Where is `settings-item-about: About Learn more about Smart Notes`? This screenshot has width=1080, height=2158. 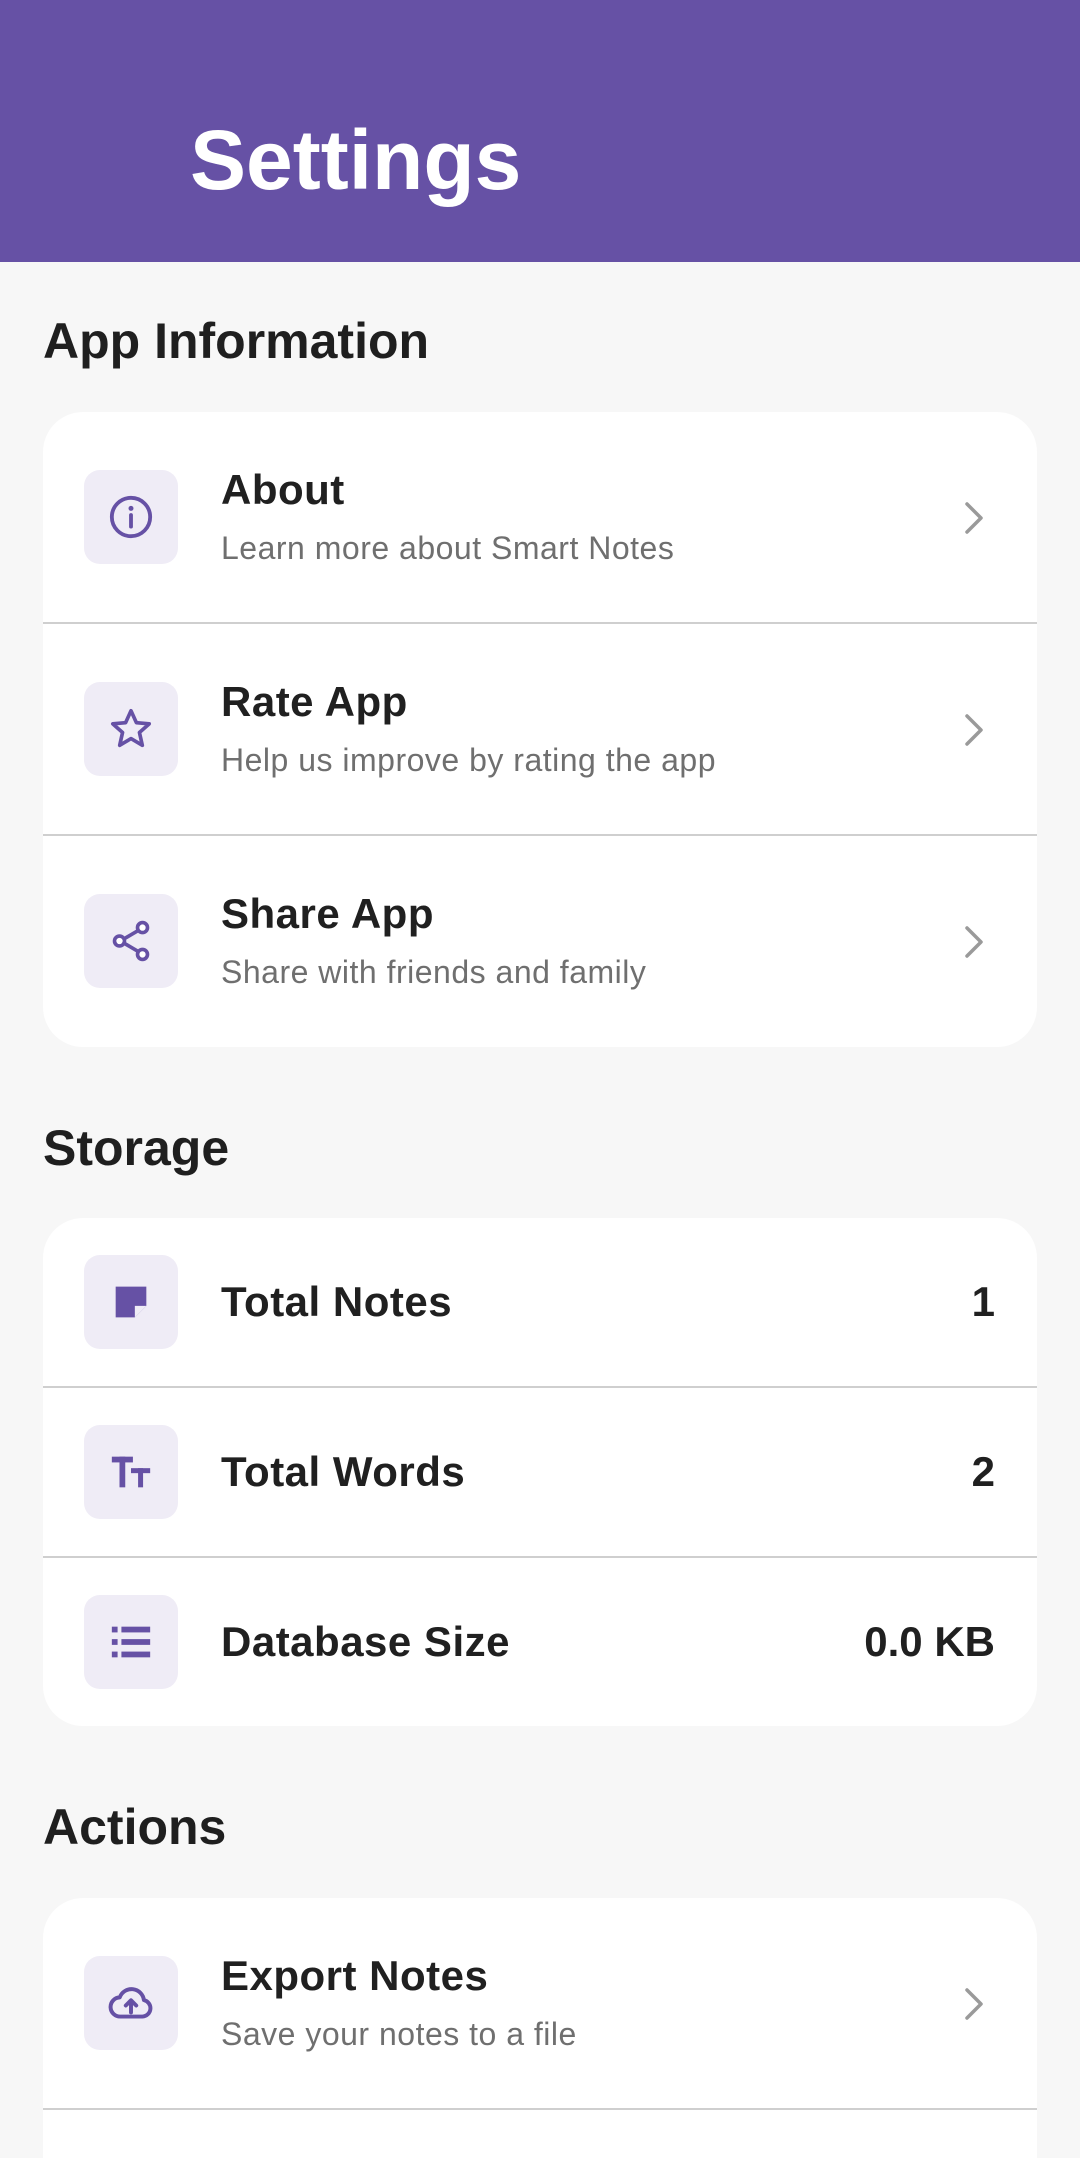 settings-item-about: About Learn more about Smart Notes is located at coordinates (540, 517).